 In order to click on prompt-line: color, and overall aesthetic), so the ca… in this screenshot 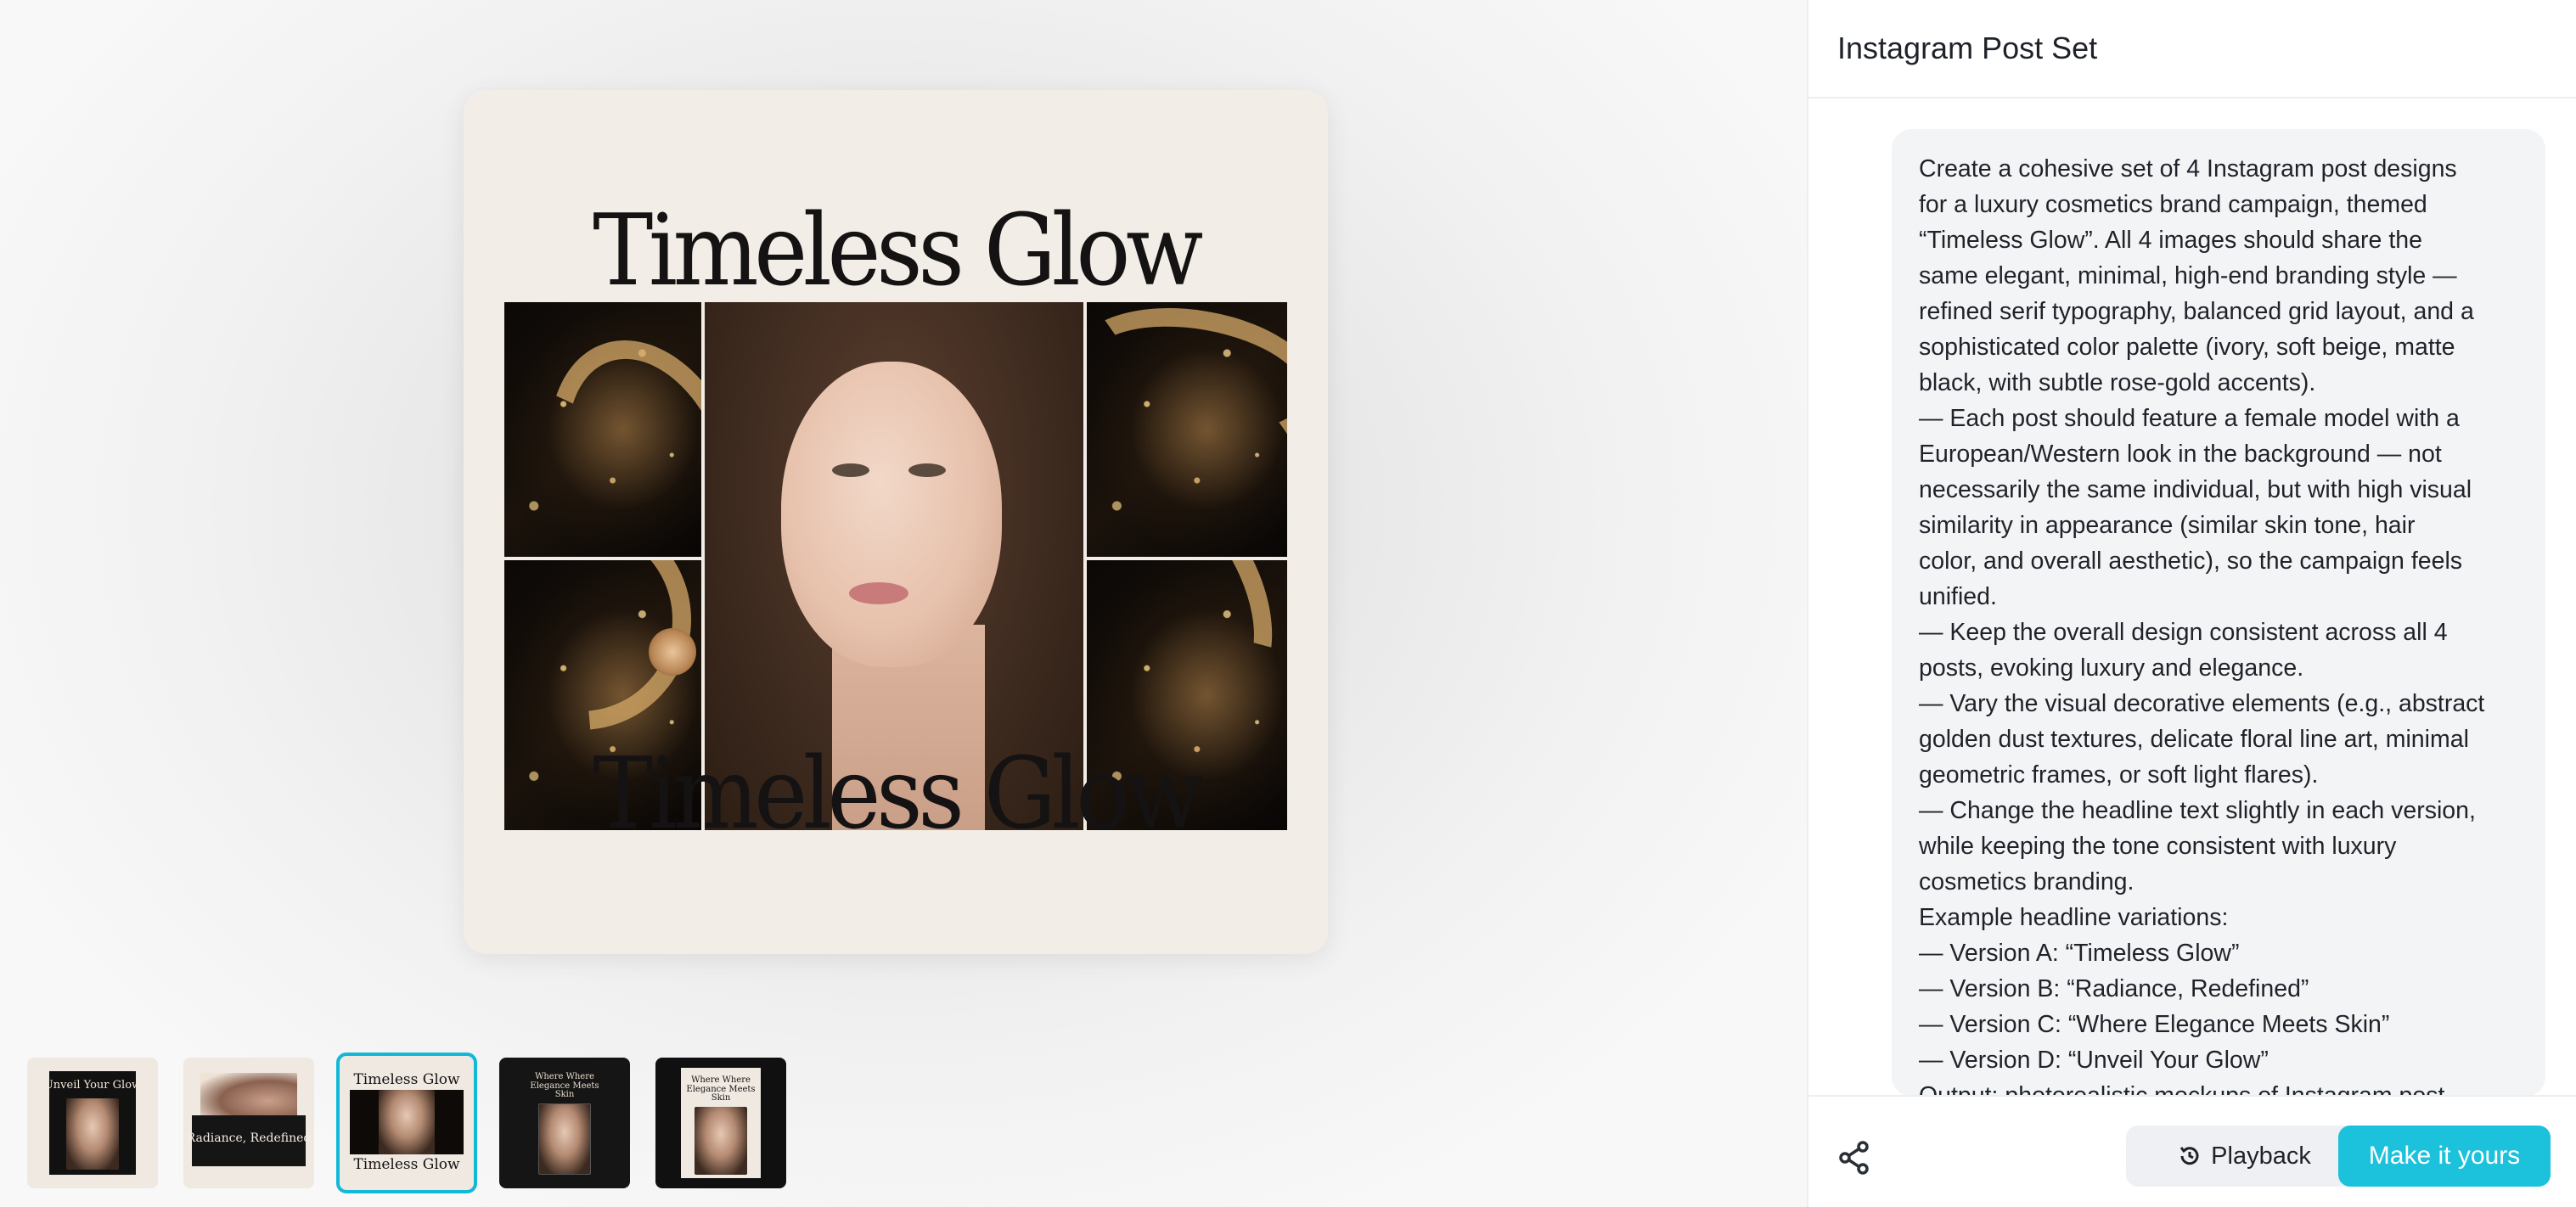, I will do `click(2191, 561)`.